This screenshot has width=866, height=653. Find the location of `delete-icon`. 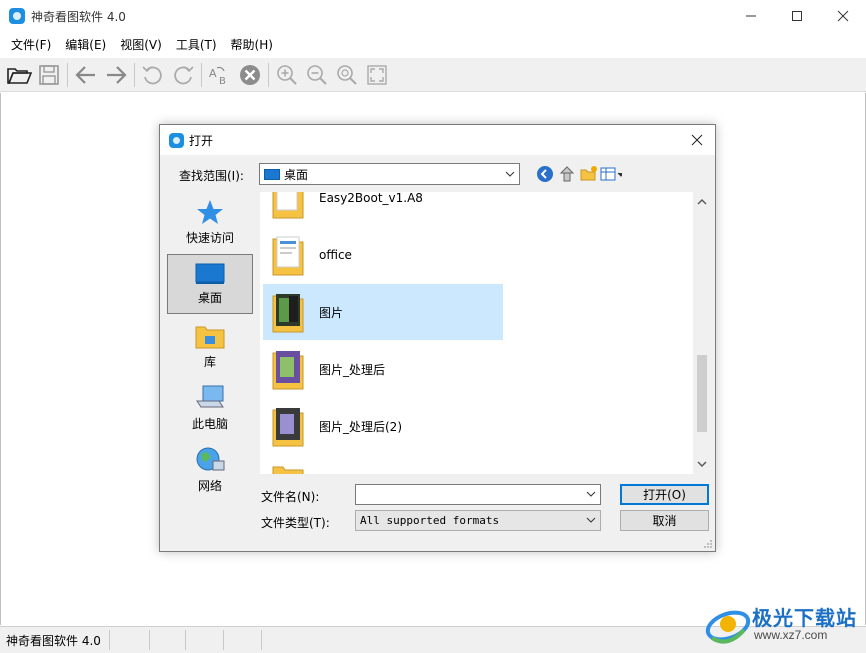

delete-icon is located at coordinates (250, 75).